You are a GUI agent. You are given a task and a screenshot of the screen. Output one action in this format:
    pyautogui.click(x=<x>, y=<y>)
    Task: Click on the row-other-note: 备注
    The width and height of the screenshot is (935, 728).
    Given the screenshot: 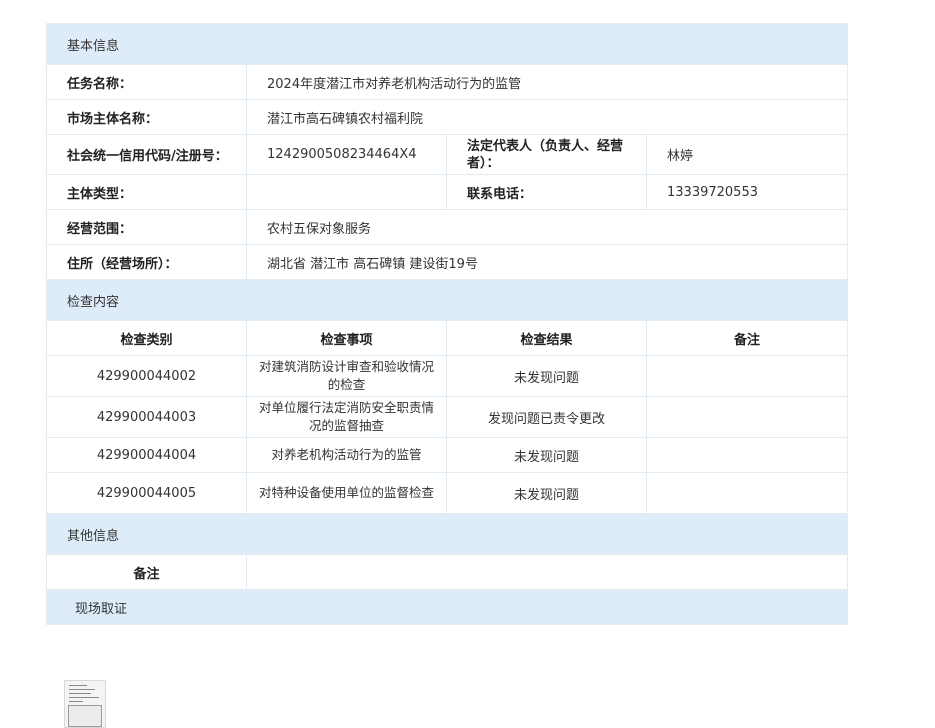 What is the action you would take?
    pyautogui.click(x=447, y=572)
    